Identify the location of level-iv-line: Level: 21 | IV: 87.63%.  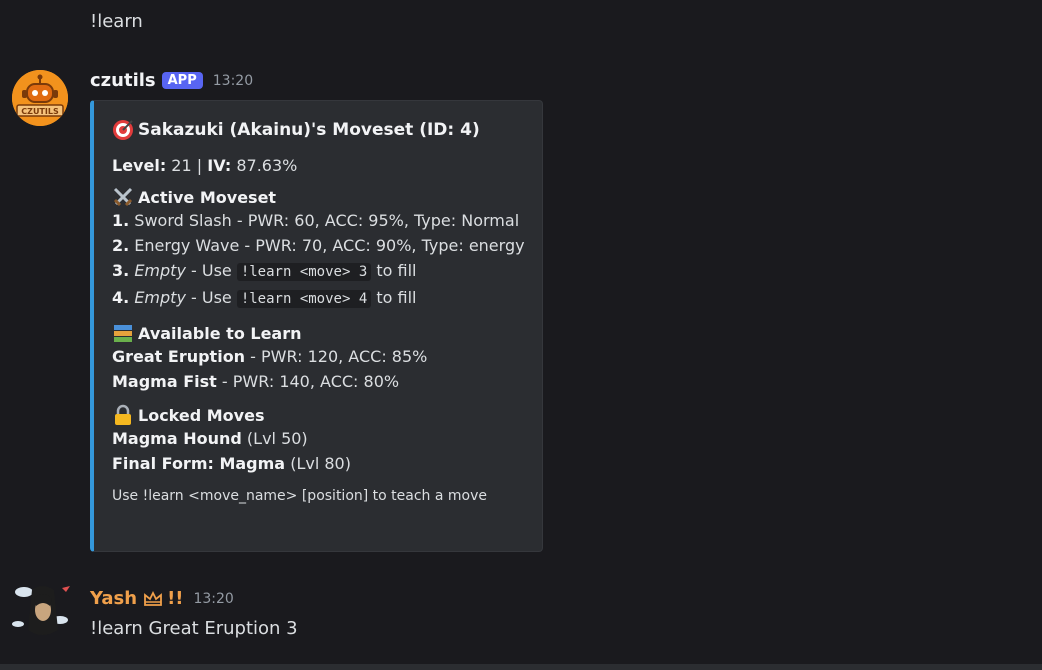
(320, 165).